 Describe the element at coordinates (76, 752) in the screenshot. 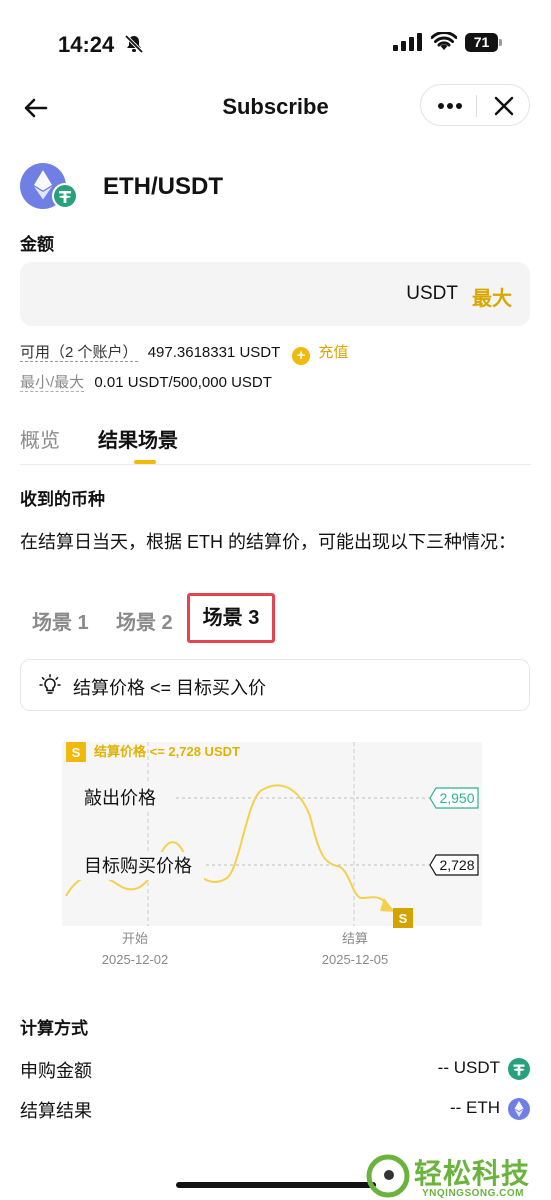

I see `settle-badge-letter: S` at that location.